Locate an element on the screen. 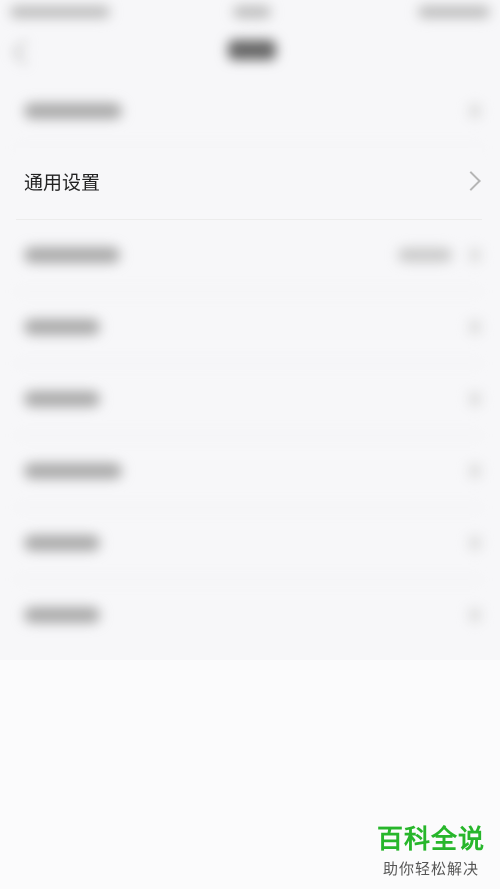 This screenshot has height=889, width=500. watermark: 百科全说 助你轻松解决 is located at coordinates (431, 849).